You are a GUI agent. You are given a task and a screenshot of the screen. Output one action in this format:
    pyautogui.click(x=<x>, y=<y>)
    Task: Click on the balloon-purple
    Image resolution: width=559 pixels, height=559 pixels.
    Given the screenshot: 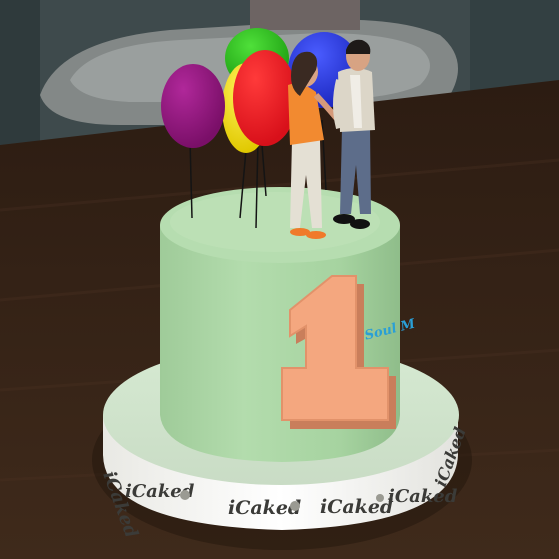 What is the action you would take?
    pyautogui.click(x=193, y=106)
    